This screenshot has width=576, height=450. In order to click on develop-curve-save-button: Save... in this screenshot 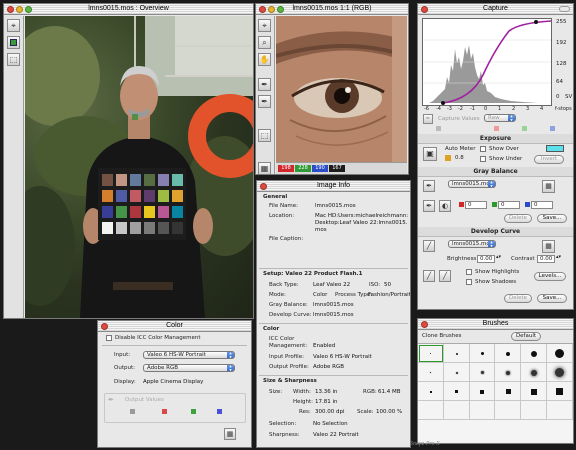, I will do `click(552, 298)`.